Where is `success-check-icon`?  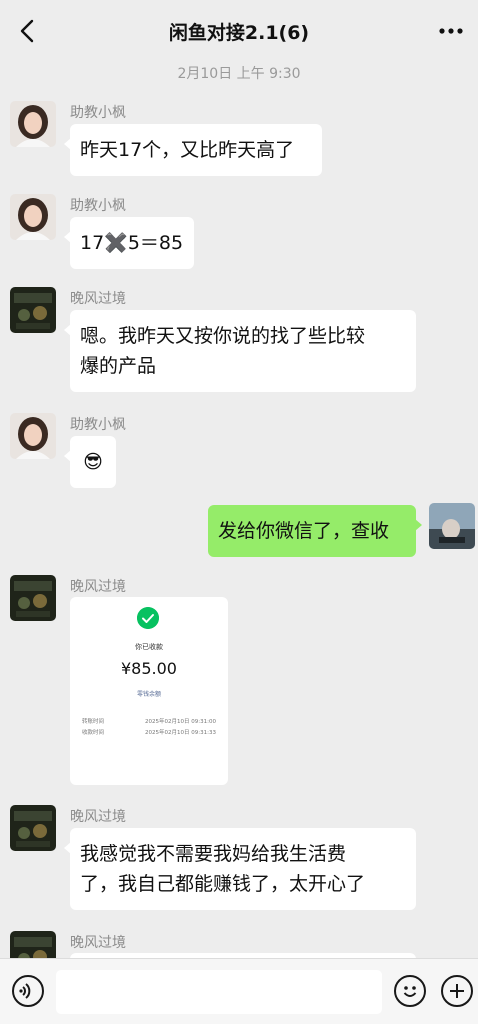
success-check-icon is located at coordinates (148, 618).